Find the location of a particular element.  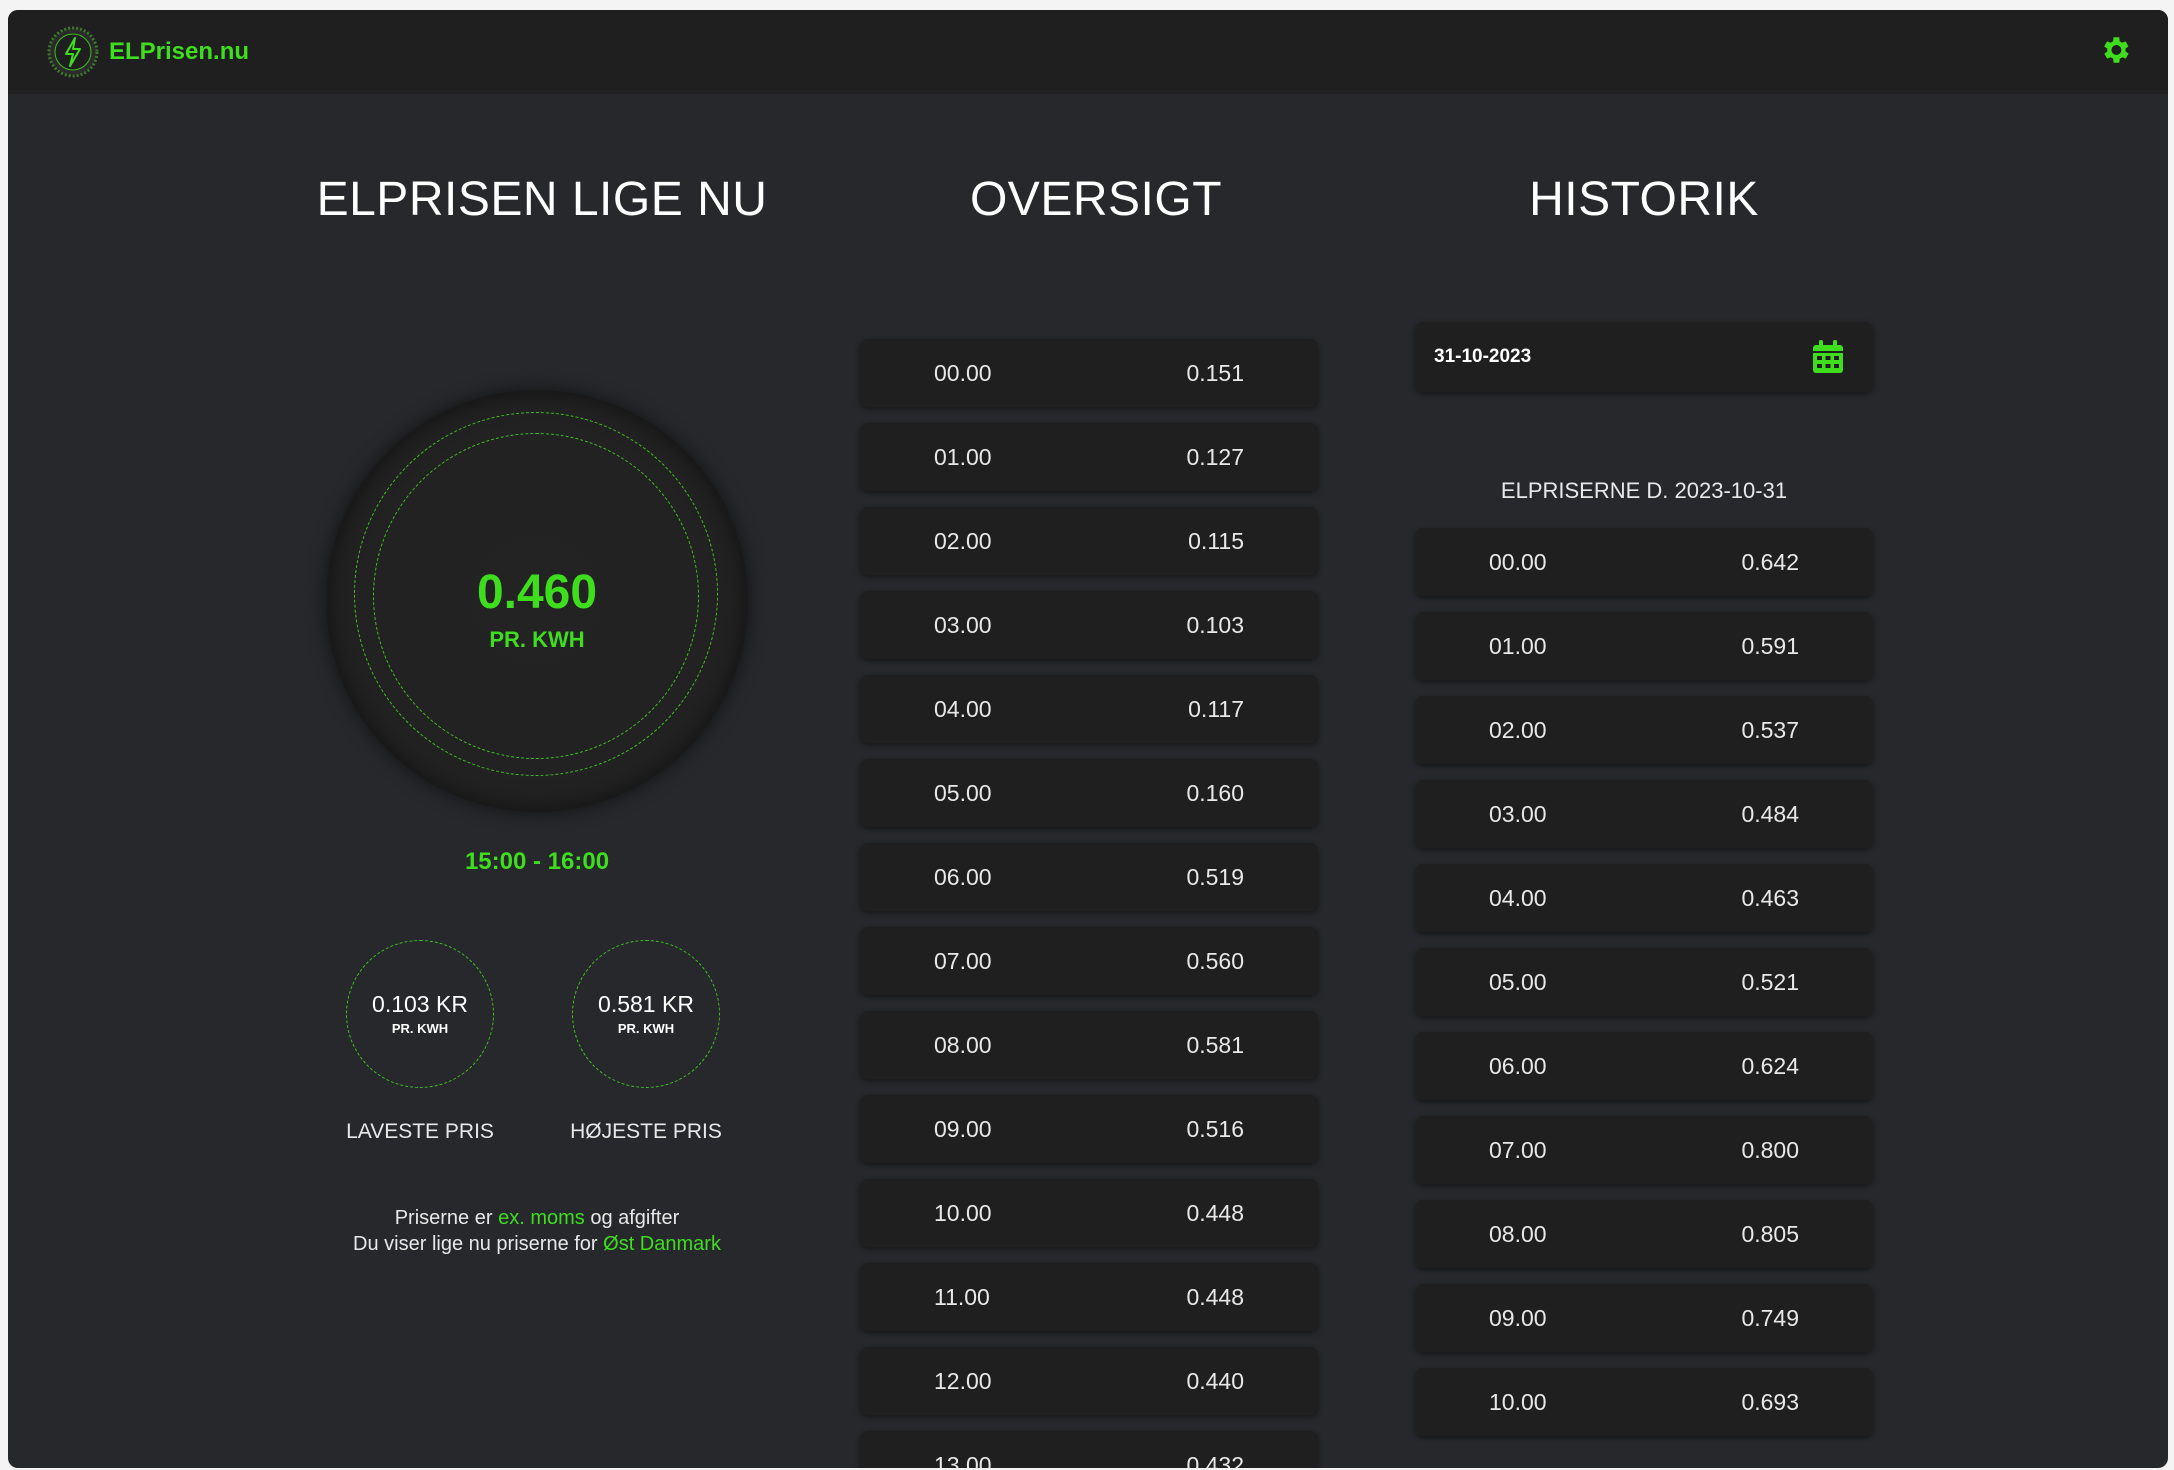

gear-icon is located at coordinates (2115, 50).